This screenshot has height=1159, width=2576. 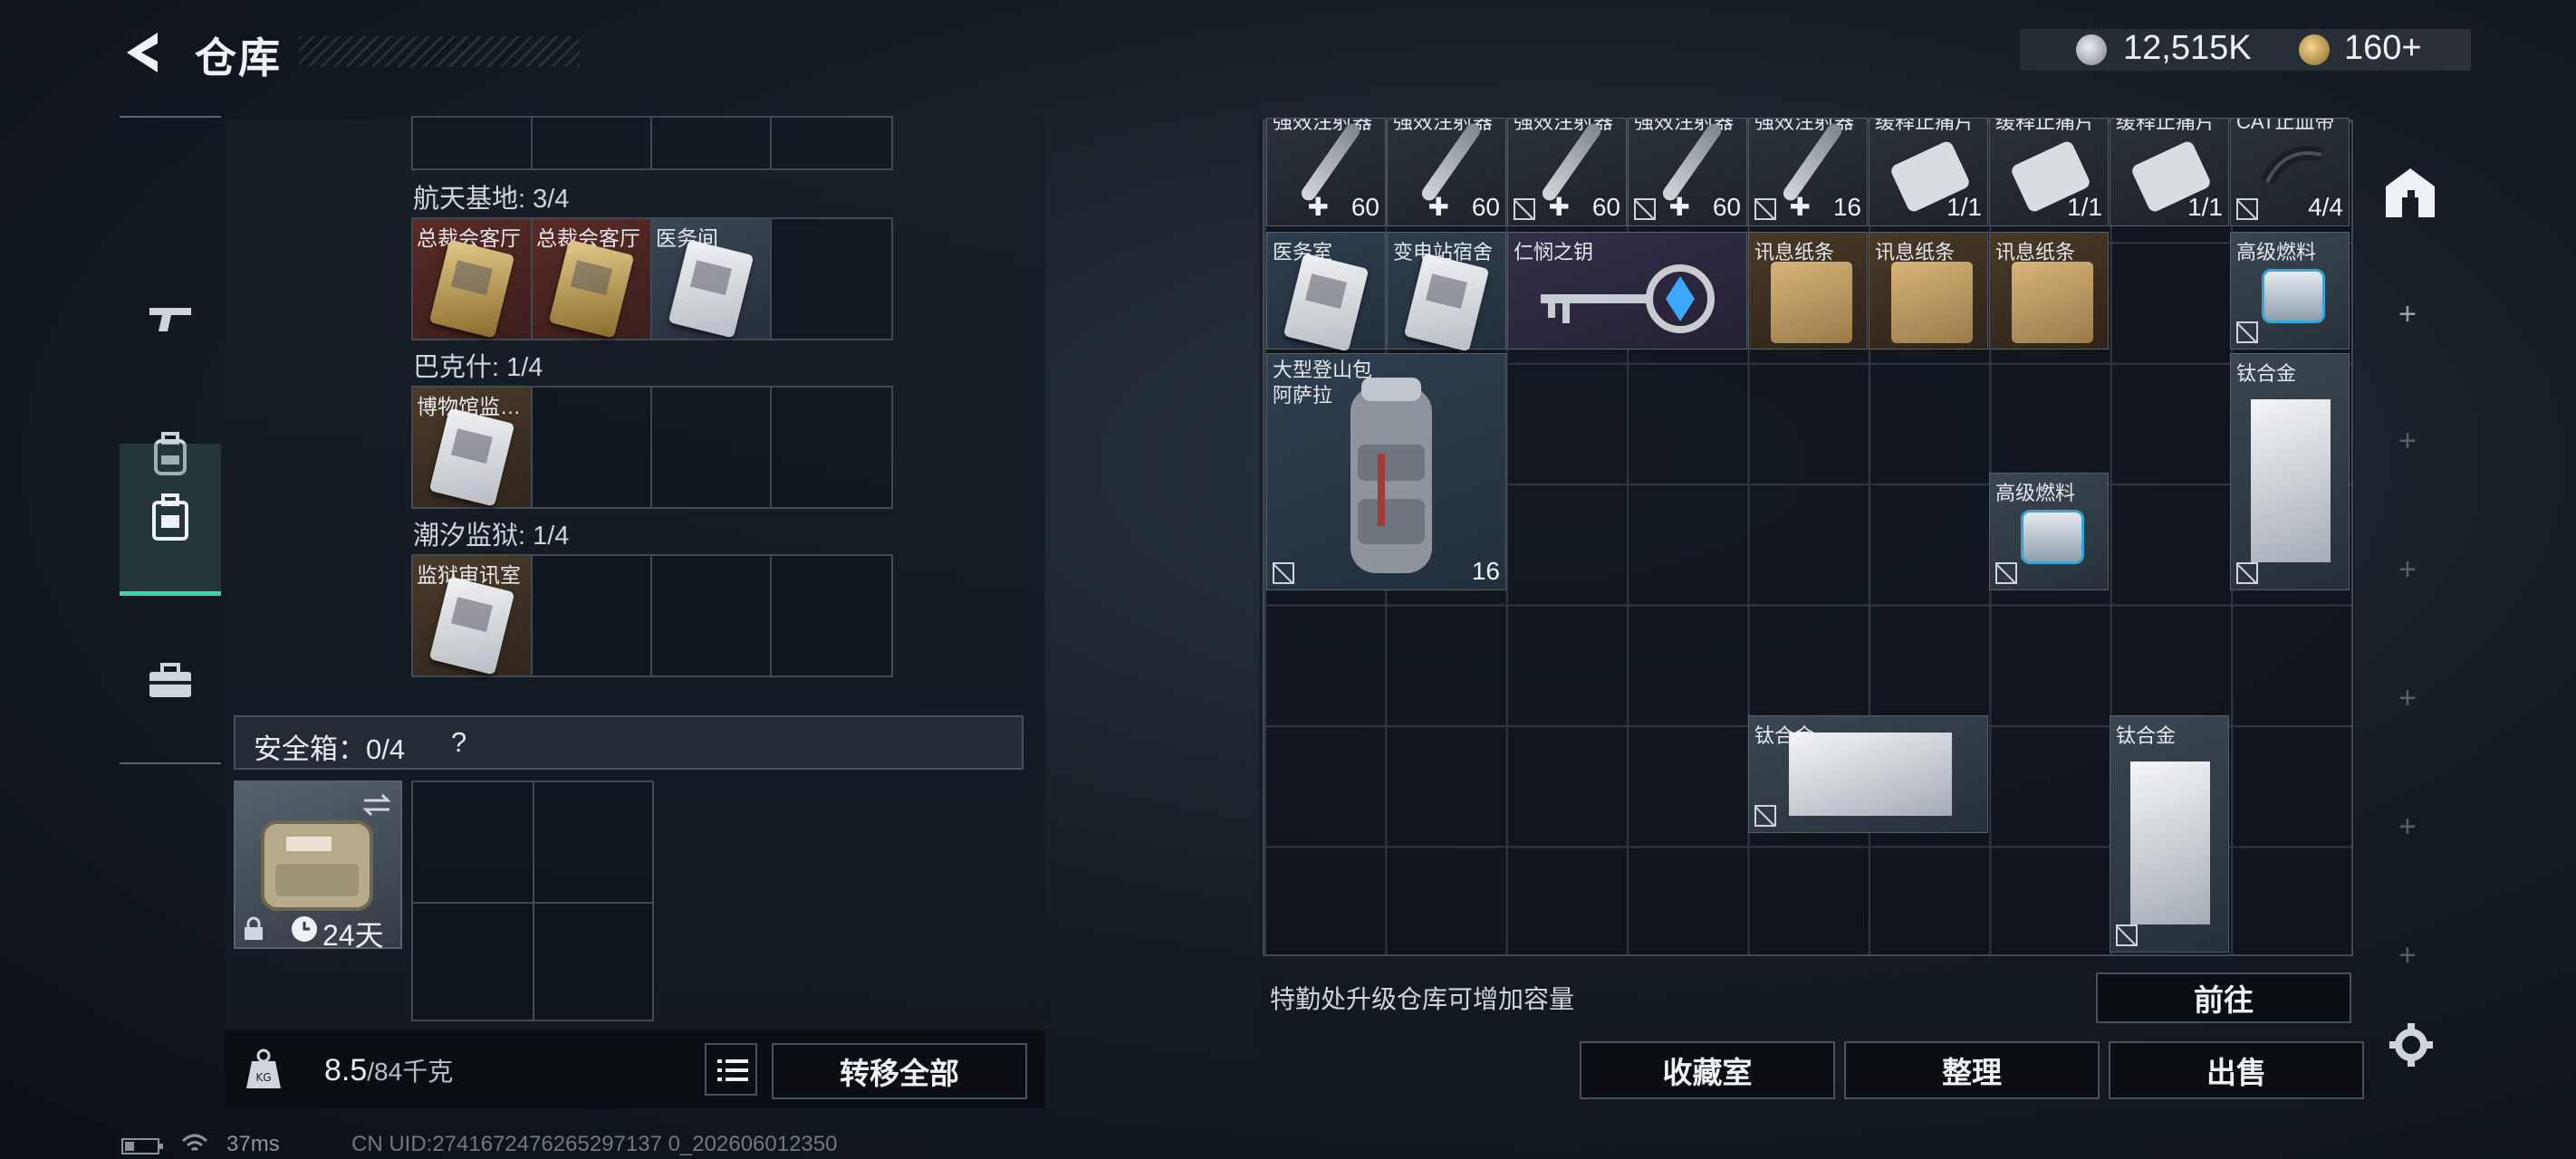 I want to click on keycard-item: 医务室, so click(x=1326, y=292).